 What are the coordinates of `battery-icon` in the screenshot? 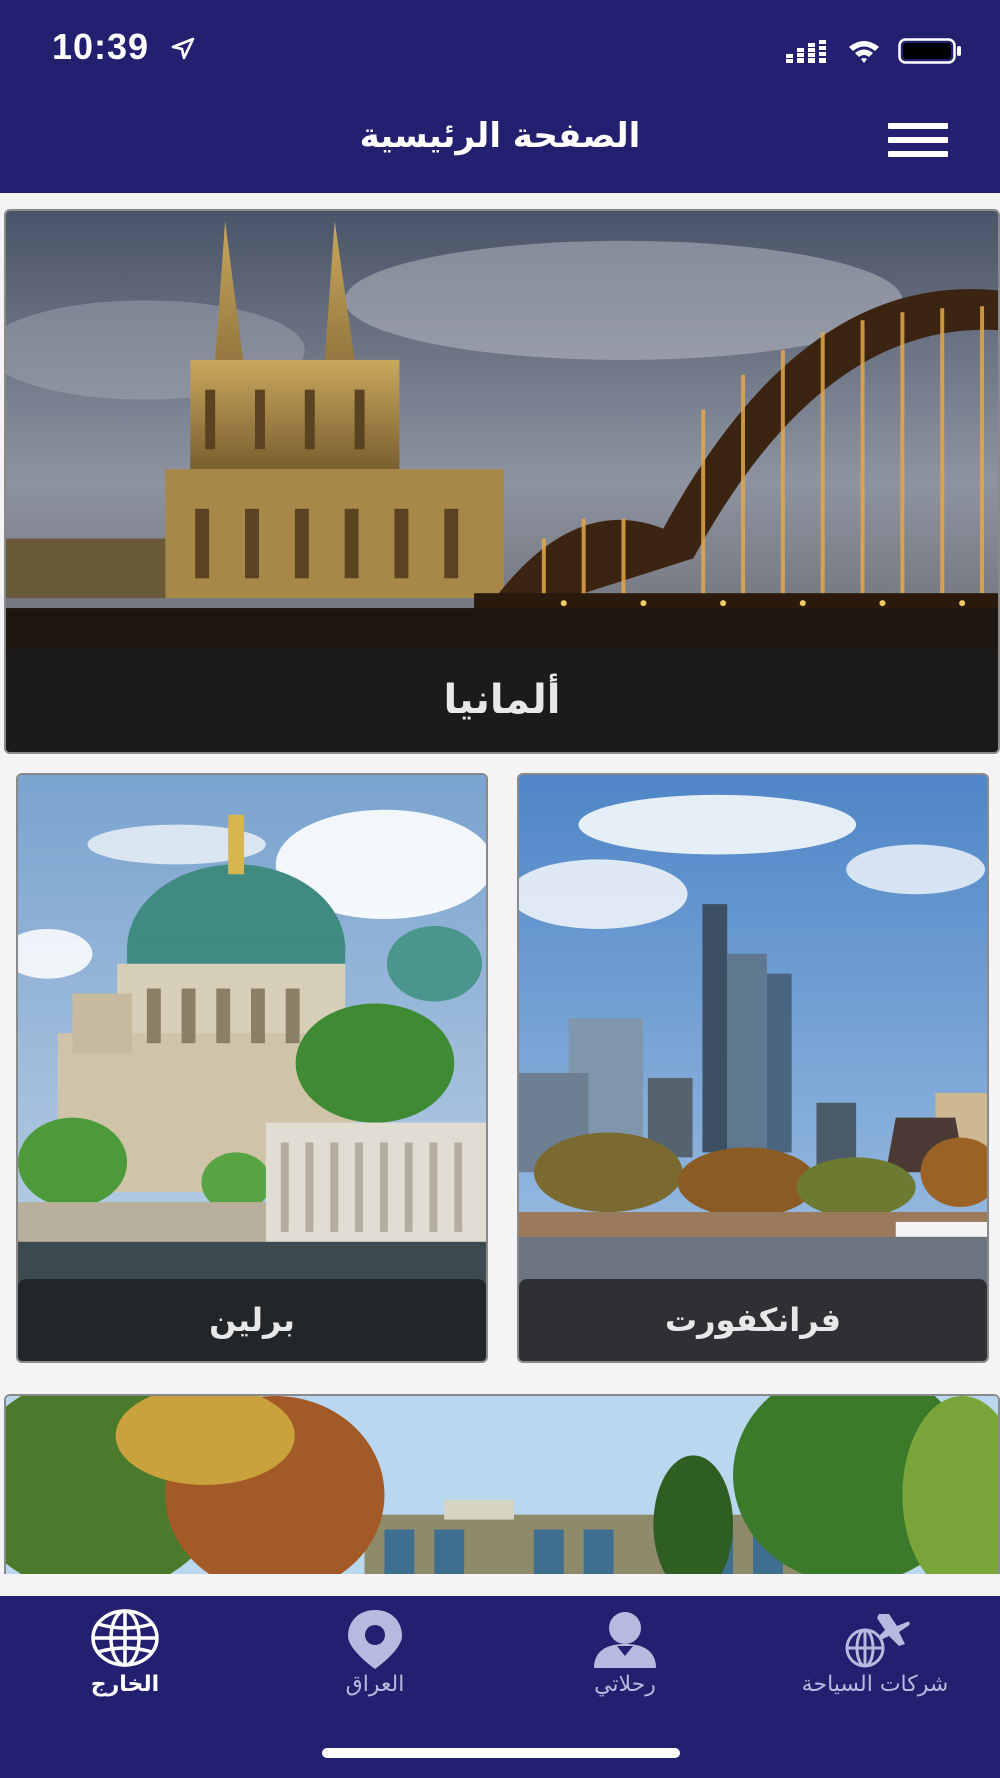 It's located at (929, 51).